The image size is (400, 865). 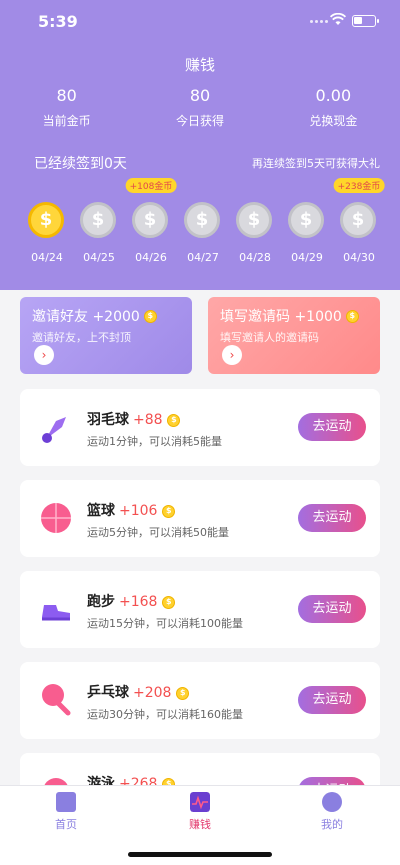 I want to click on sport-name: 跑步, so click(x=101, y=602).